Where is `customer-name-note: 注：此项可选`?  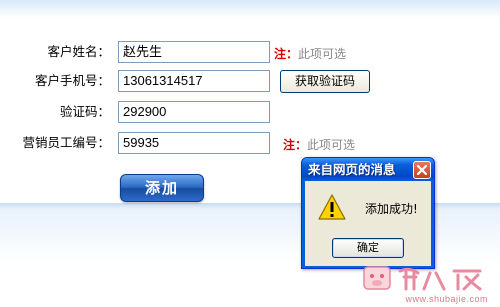
customer-name-note: 注：此项可选 is located at coordinates (310, 54).